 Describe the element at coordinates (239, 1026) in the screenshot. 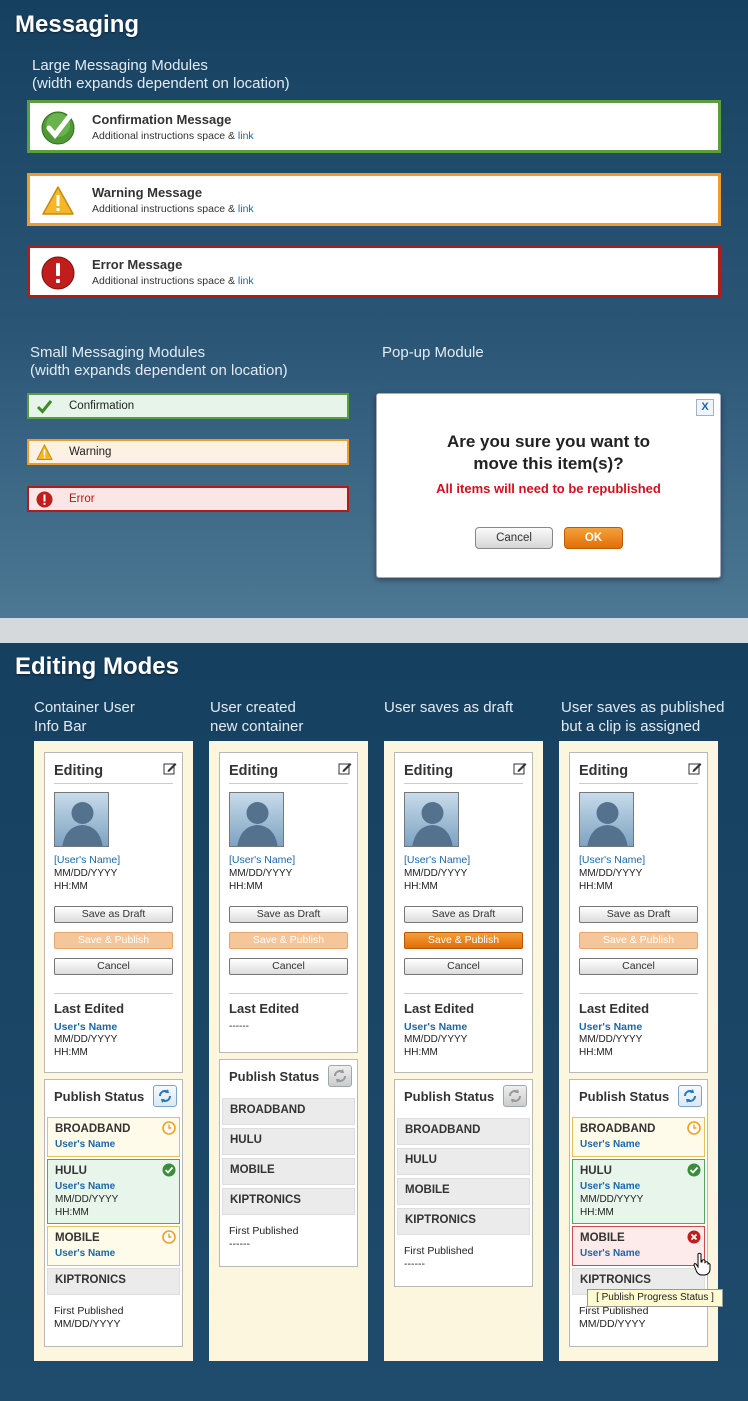

I see `last-edited-empty: ------` at that location.